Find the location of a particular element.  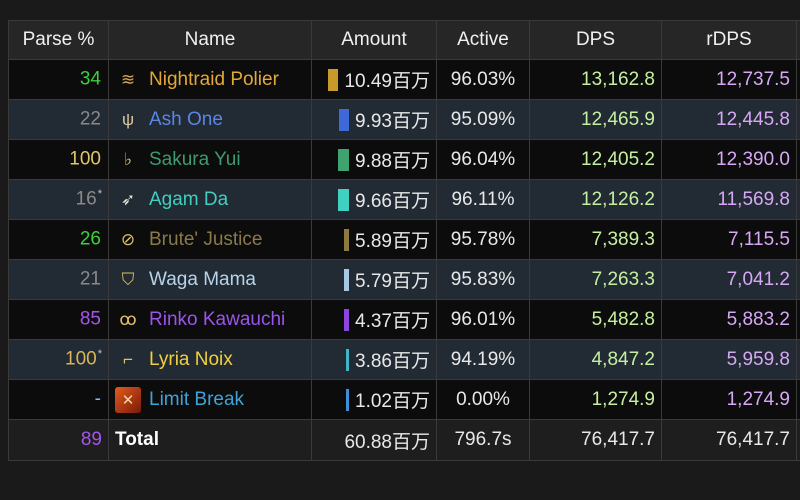

amount-value: 10.49百万 is located at coordinates (387, 81).